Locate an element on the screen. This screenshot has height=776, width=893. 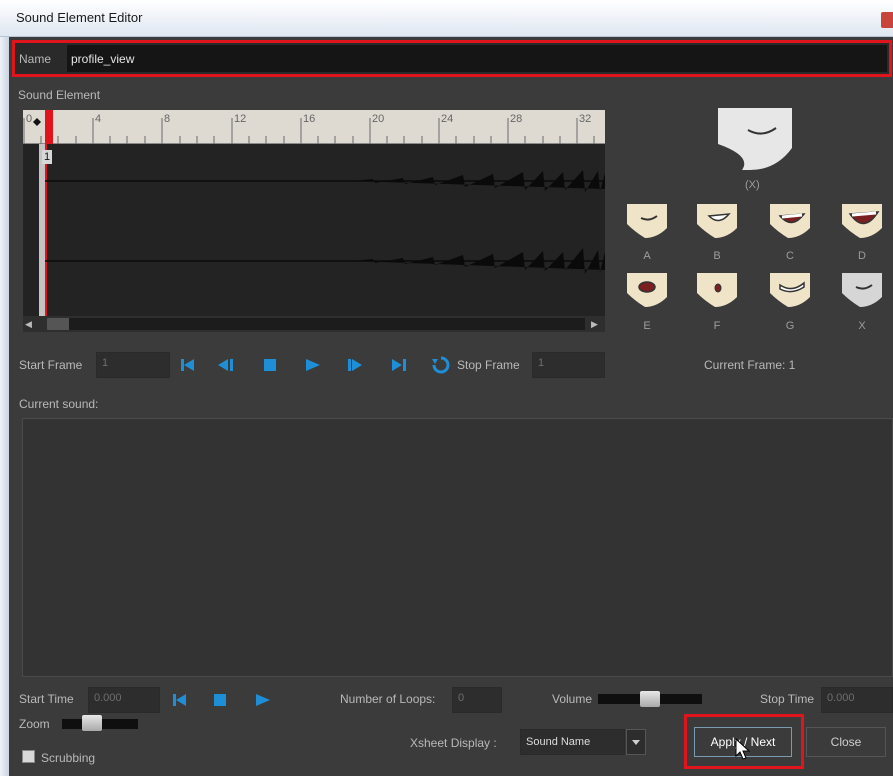
mouth-b-icon is located at coordinates (717, 221).